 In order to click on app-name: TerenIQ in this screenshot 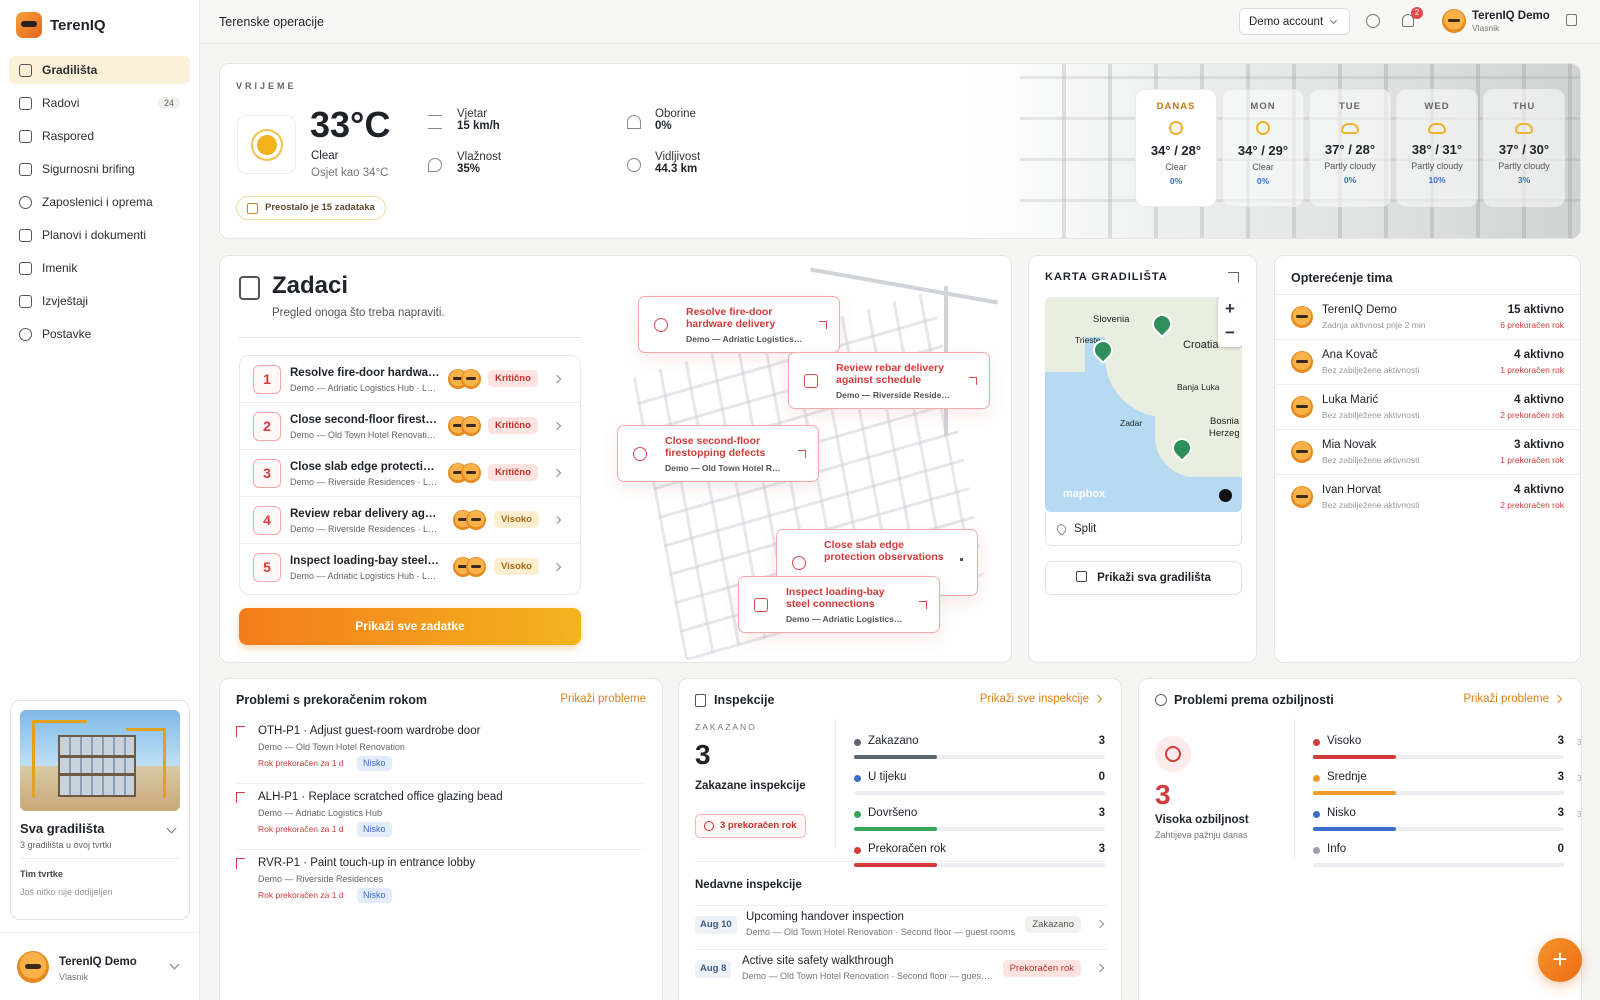, I will do `click(78, 25)`.